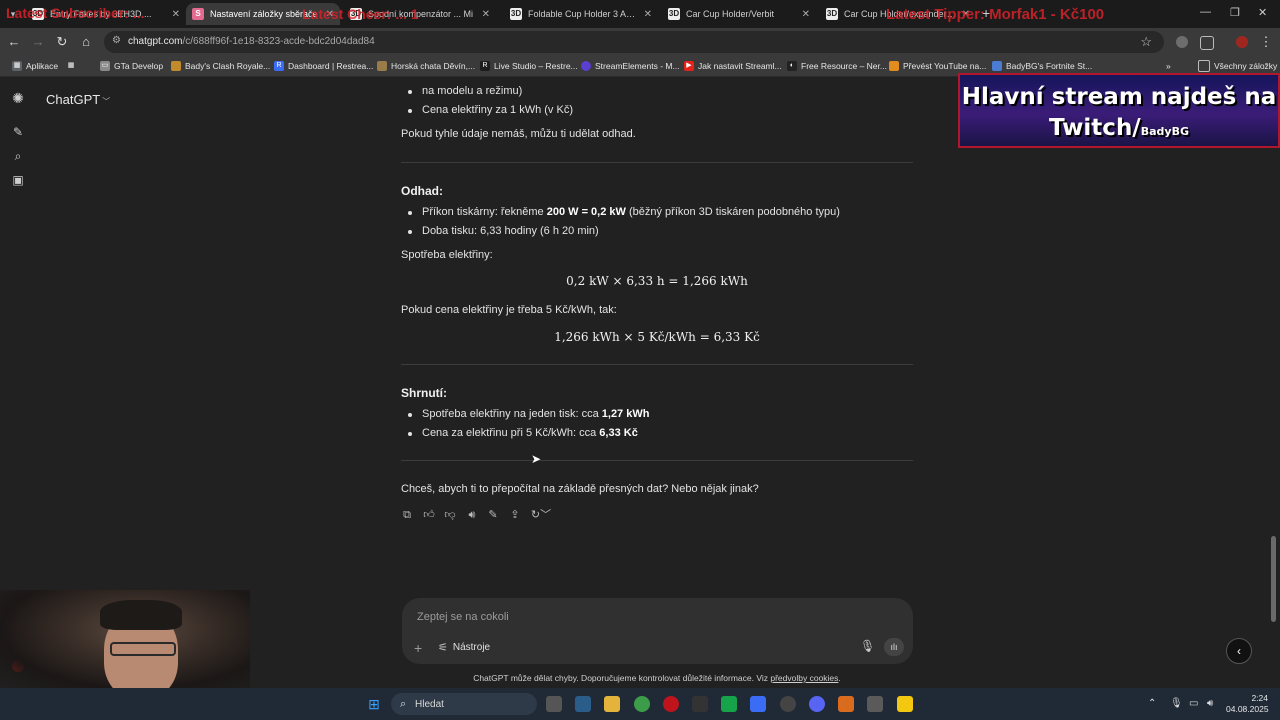 Image resolution: width=1280 pixels, height=720 pixels. I want to click on home-icon: ⌂, so click(86, 42).